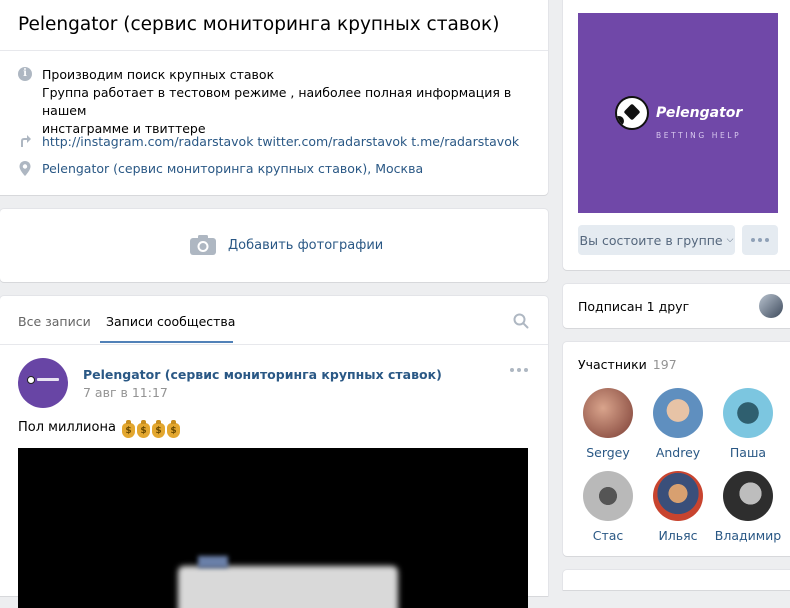 Image resolution: width=790 pixels, height=608 pixels. I want to click on member-item: Стас, so click(608, 507).